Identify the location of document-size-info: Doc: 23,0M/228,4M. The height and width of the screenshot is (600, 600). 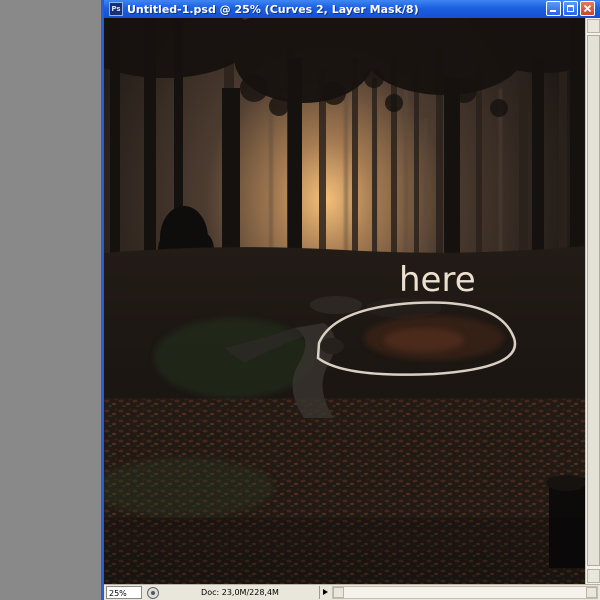
(240, 592).